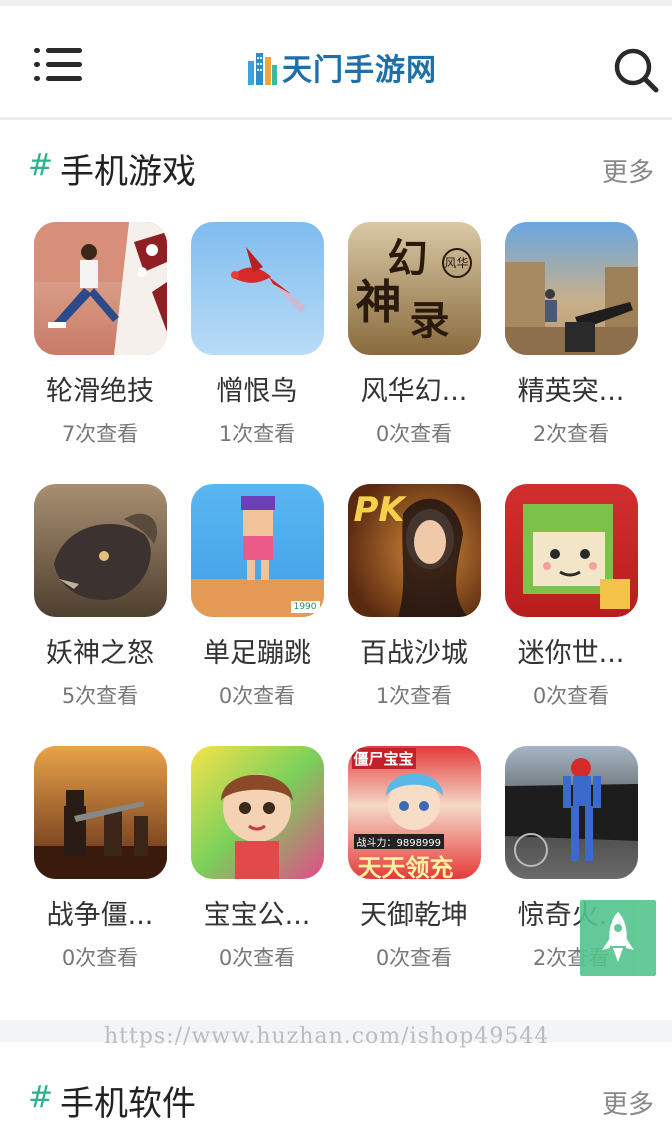  What do you see at coordinates (414, 653) in the screenshot?
I see `game-name: 百战沙城` at bounding box center [414, 653].